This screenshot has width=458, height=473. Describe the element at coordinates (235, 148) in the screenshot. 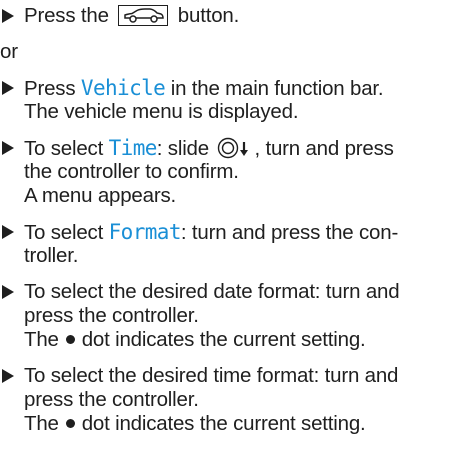

I see `controller-slide-down-icon` at that location.